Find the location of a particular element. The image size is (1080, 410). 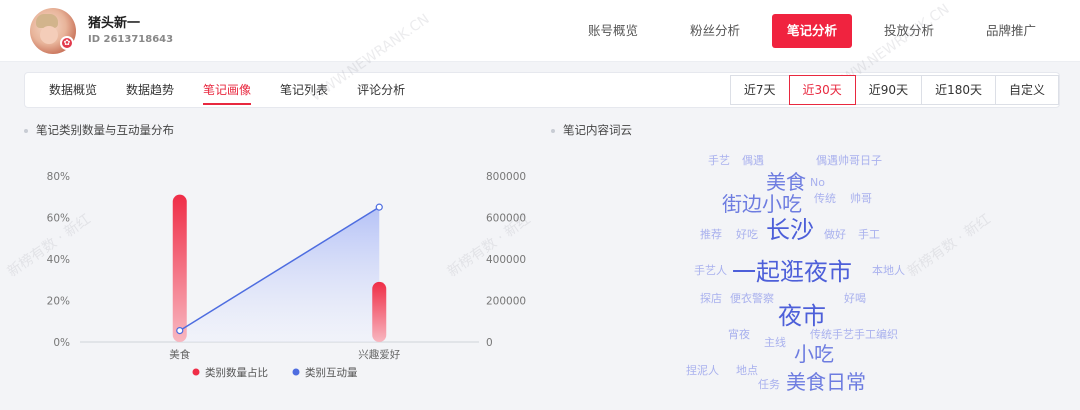

cloud-section-title: 笔记内容词云 is located at coordinates (591, 130).